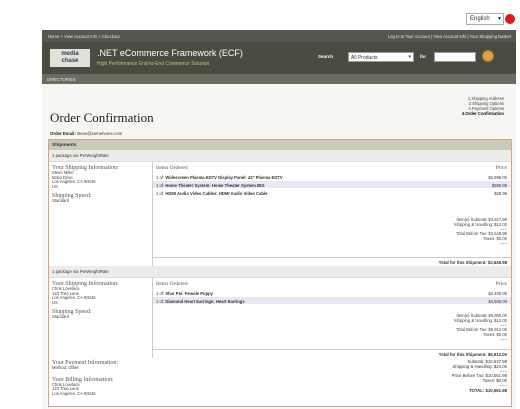 The height and width of the screenshot is (409, 520). I want to click on search-go-button, so click(488, 56).